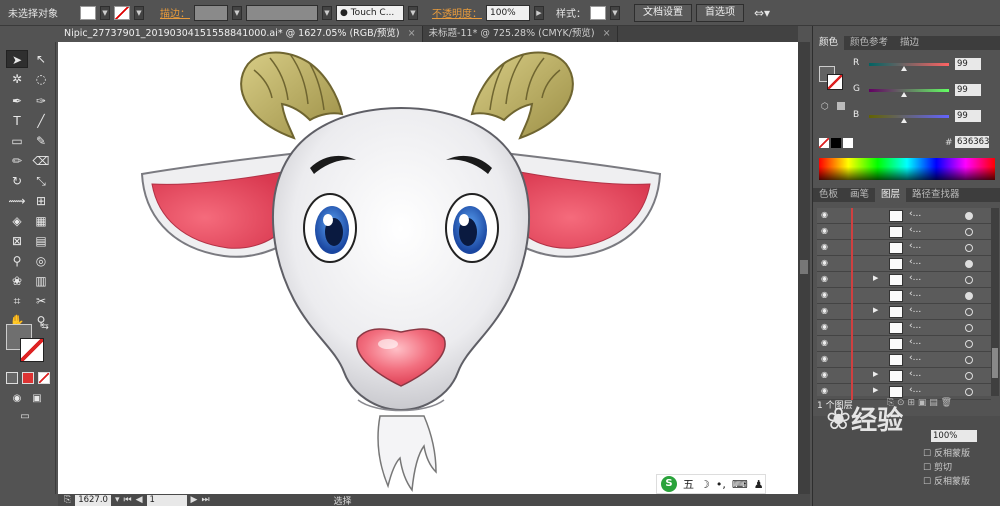 The image size is (1000, 506). What do you see at coordinates (539, 12) in the screenshot?
I see `opacity-dropdown-icon: ▶` at bounding box center [539, 12].